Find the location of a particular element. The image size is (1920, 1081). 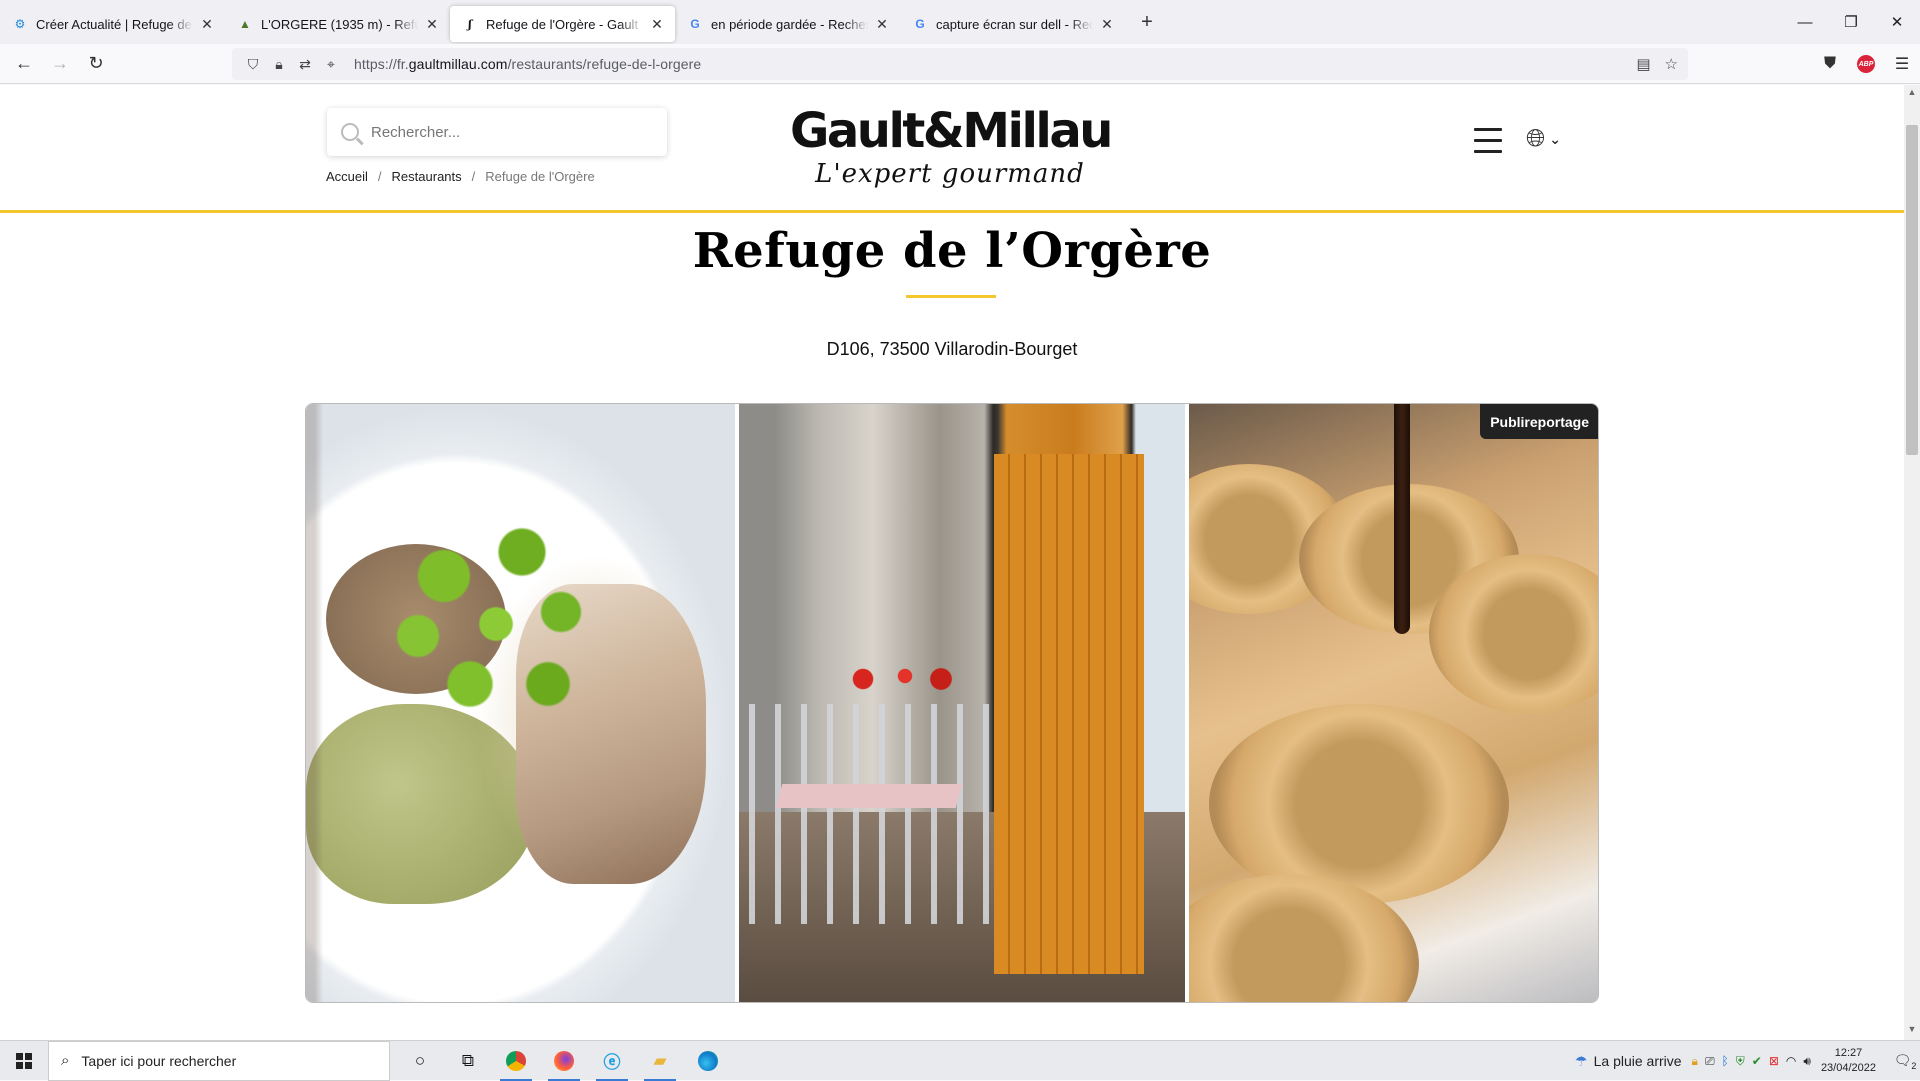

breadcrumb-current: Refuge de l'Orgère is located at coordinates (540, 176).